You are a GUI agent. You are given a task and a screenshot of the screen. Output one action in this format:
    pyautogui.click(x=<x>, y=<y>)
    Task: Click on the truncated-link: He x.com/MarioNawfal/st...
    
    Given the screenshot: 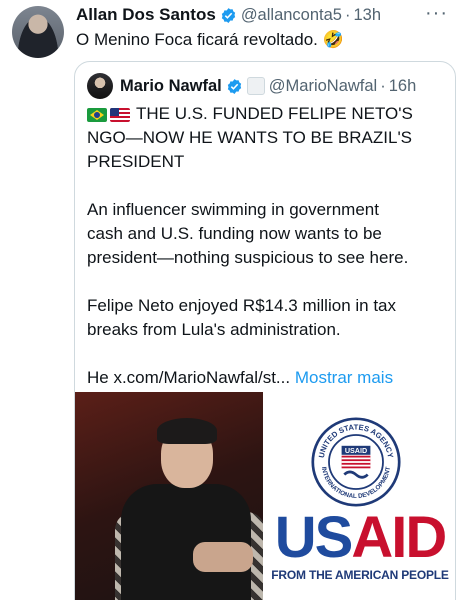 What is the action you would take?
    pyautogui.click(x=188, y=377)
    